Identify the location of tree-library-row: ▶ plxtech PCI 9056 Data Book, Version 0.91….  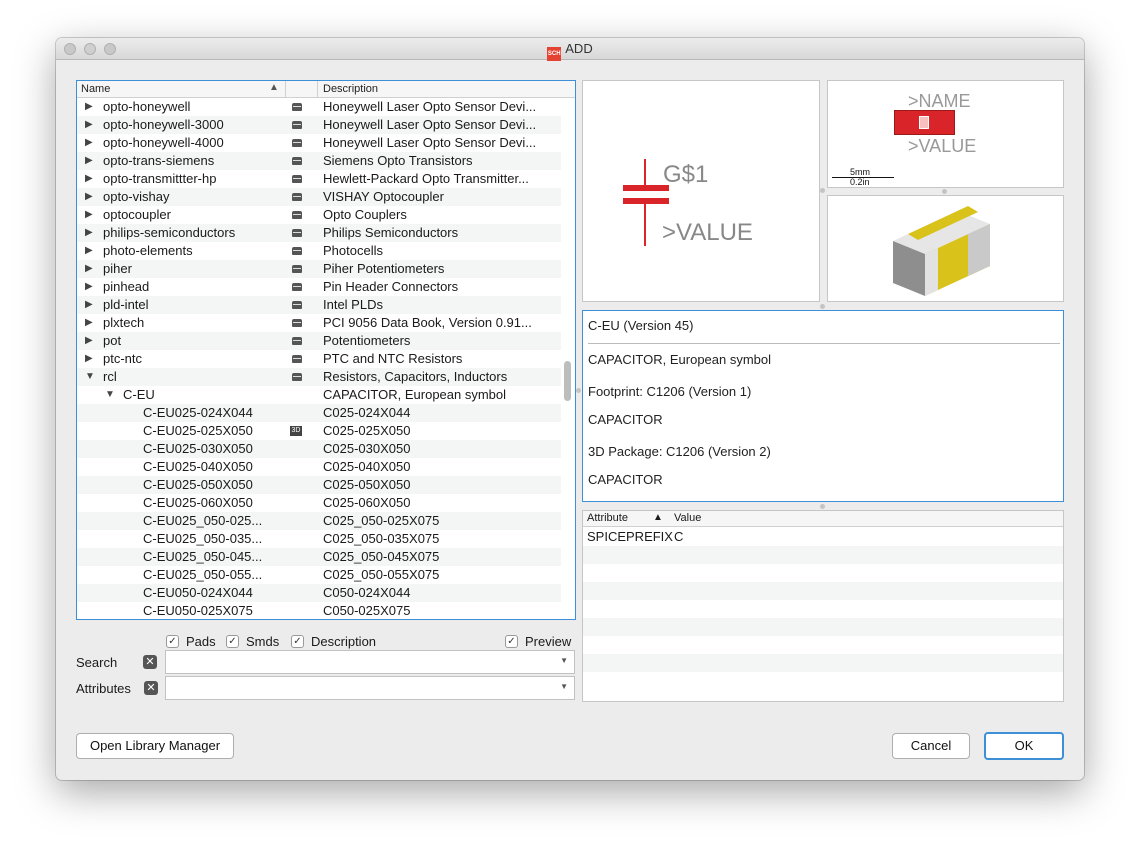
(319, 323).